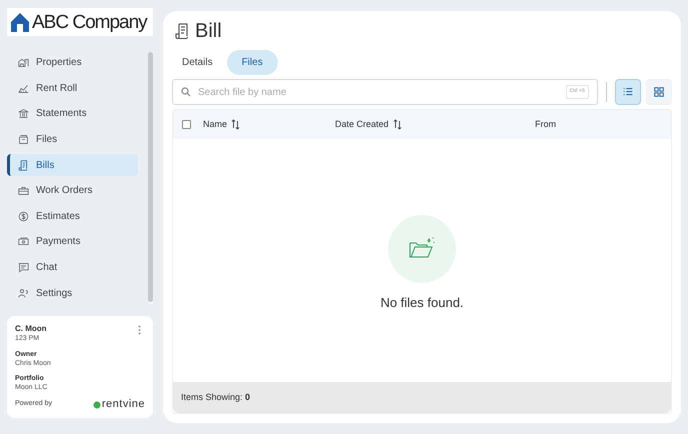 Image resolution: width=688 pixels, height=434 pixels. I want to click on people-icon, so click(23, 293).